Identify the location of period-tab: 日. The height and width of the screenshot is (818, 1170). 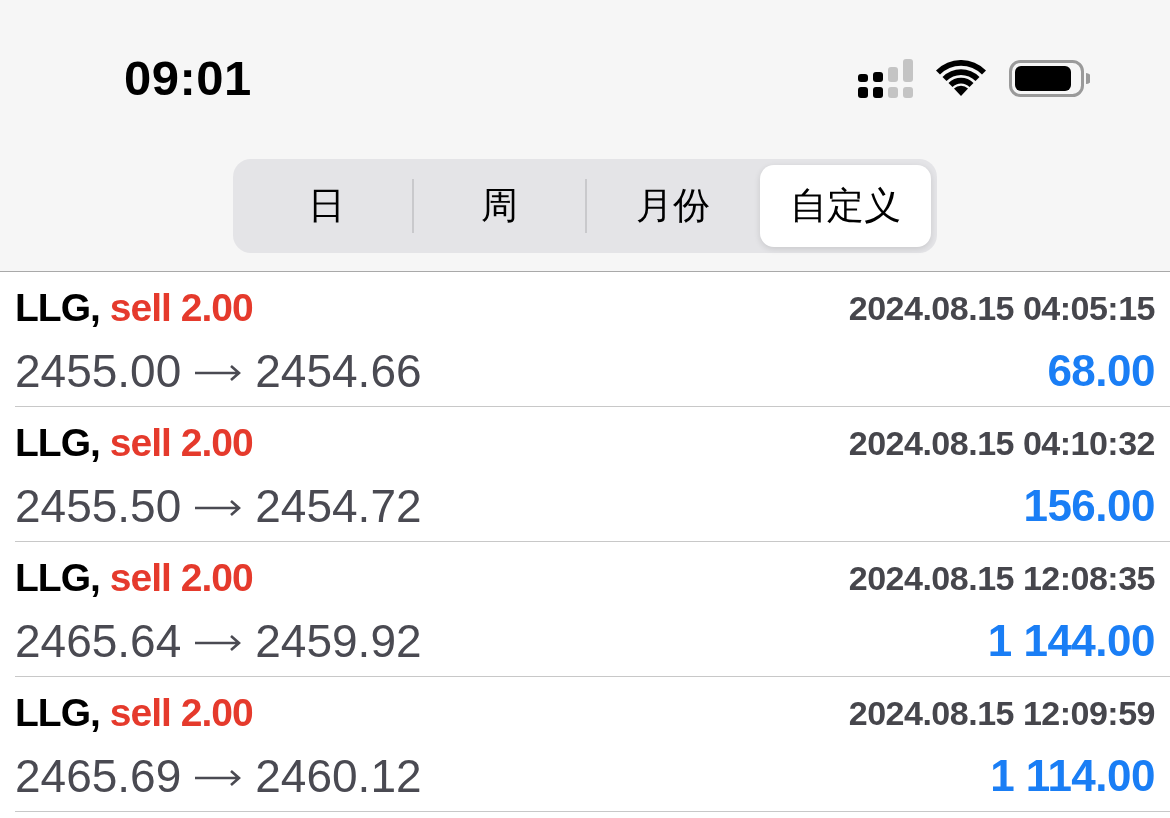
(326, 206).